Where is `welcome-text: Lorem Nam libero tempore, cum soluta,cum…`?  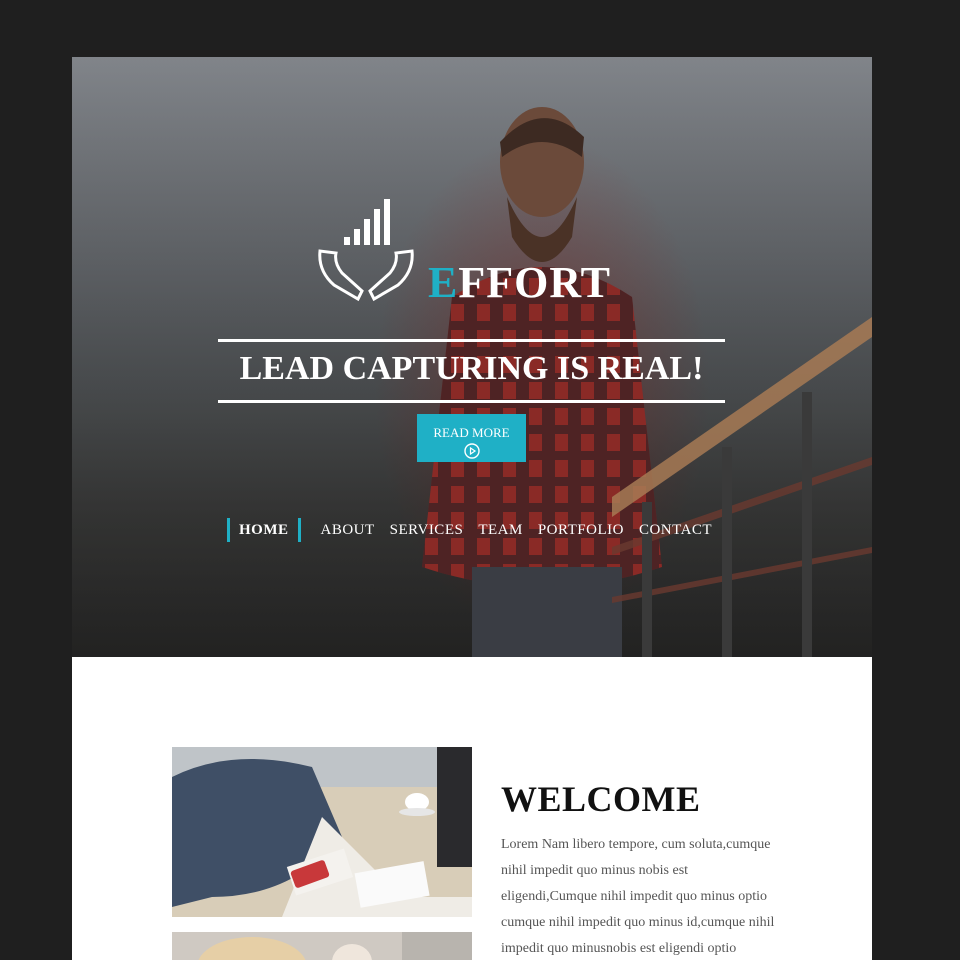 welcome-text: Lorem Nam libero tempore, cum soluta,cum… is located at coordinates (638, 896).